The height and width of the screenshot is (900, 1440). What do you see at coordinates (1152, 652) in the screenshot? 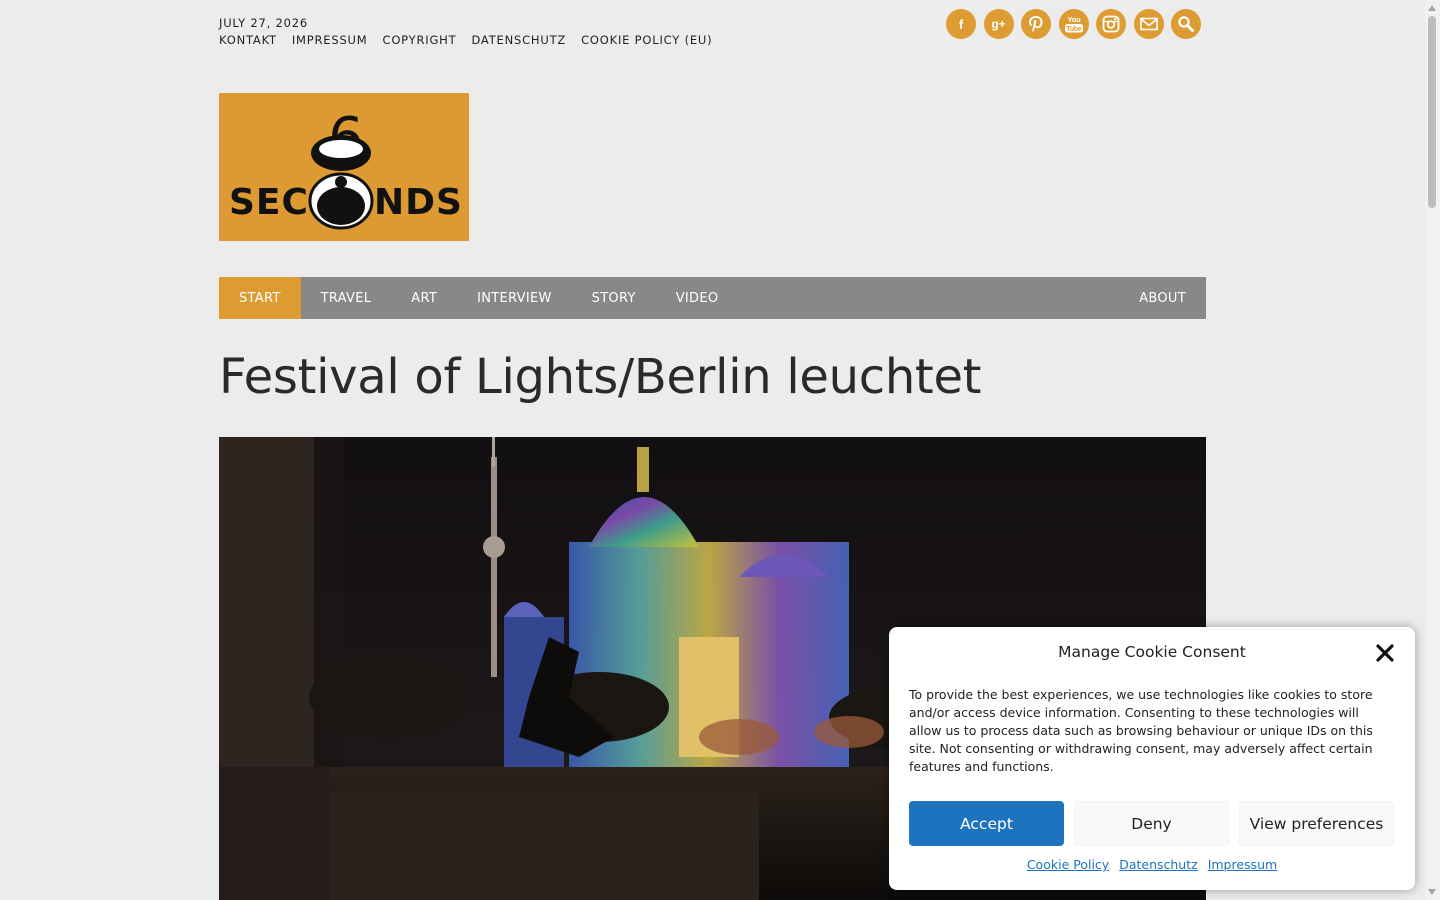
I see `cookie-dialog-title: Manage Cookie Consent` at bounding box center [1152, 652].